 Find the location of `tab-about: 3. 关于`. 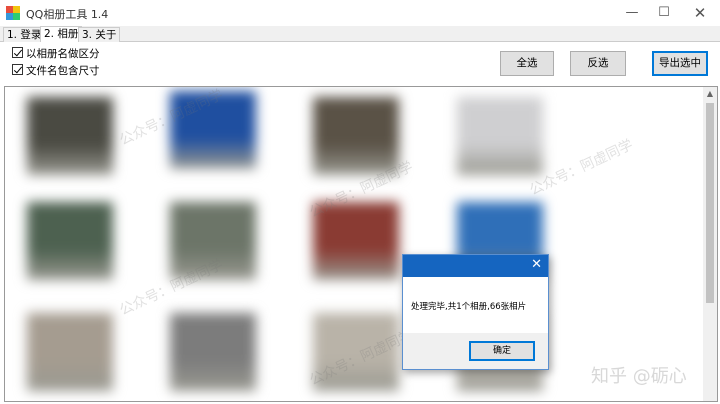

tab-about: 3. 关于 is located at coordinates (99, 34).